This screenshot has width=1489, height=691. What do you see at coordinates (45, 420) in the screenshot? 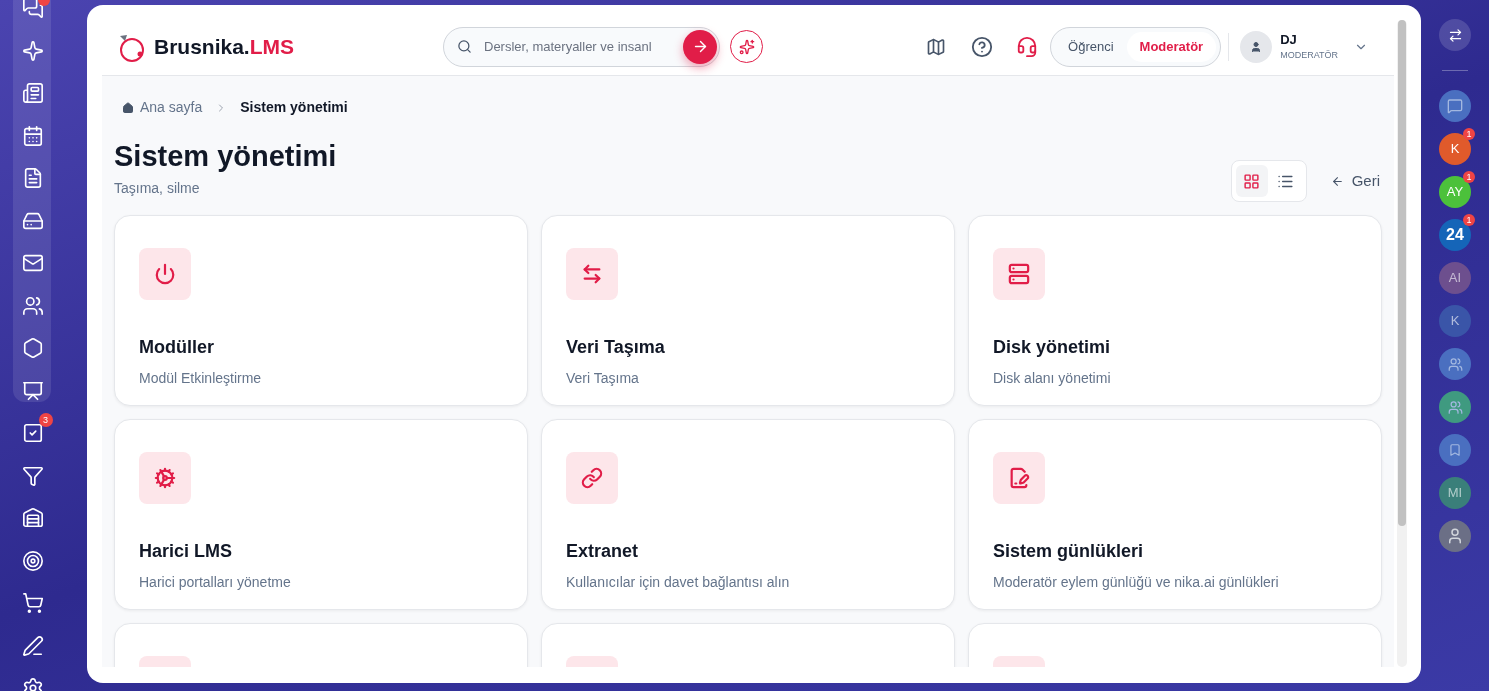
I see `notification-badge: 3` at bounding box center [45, 420].